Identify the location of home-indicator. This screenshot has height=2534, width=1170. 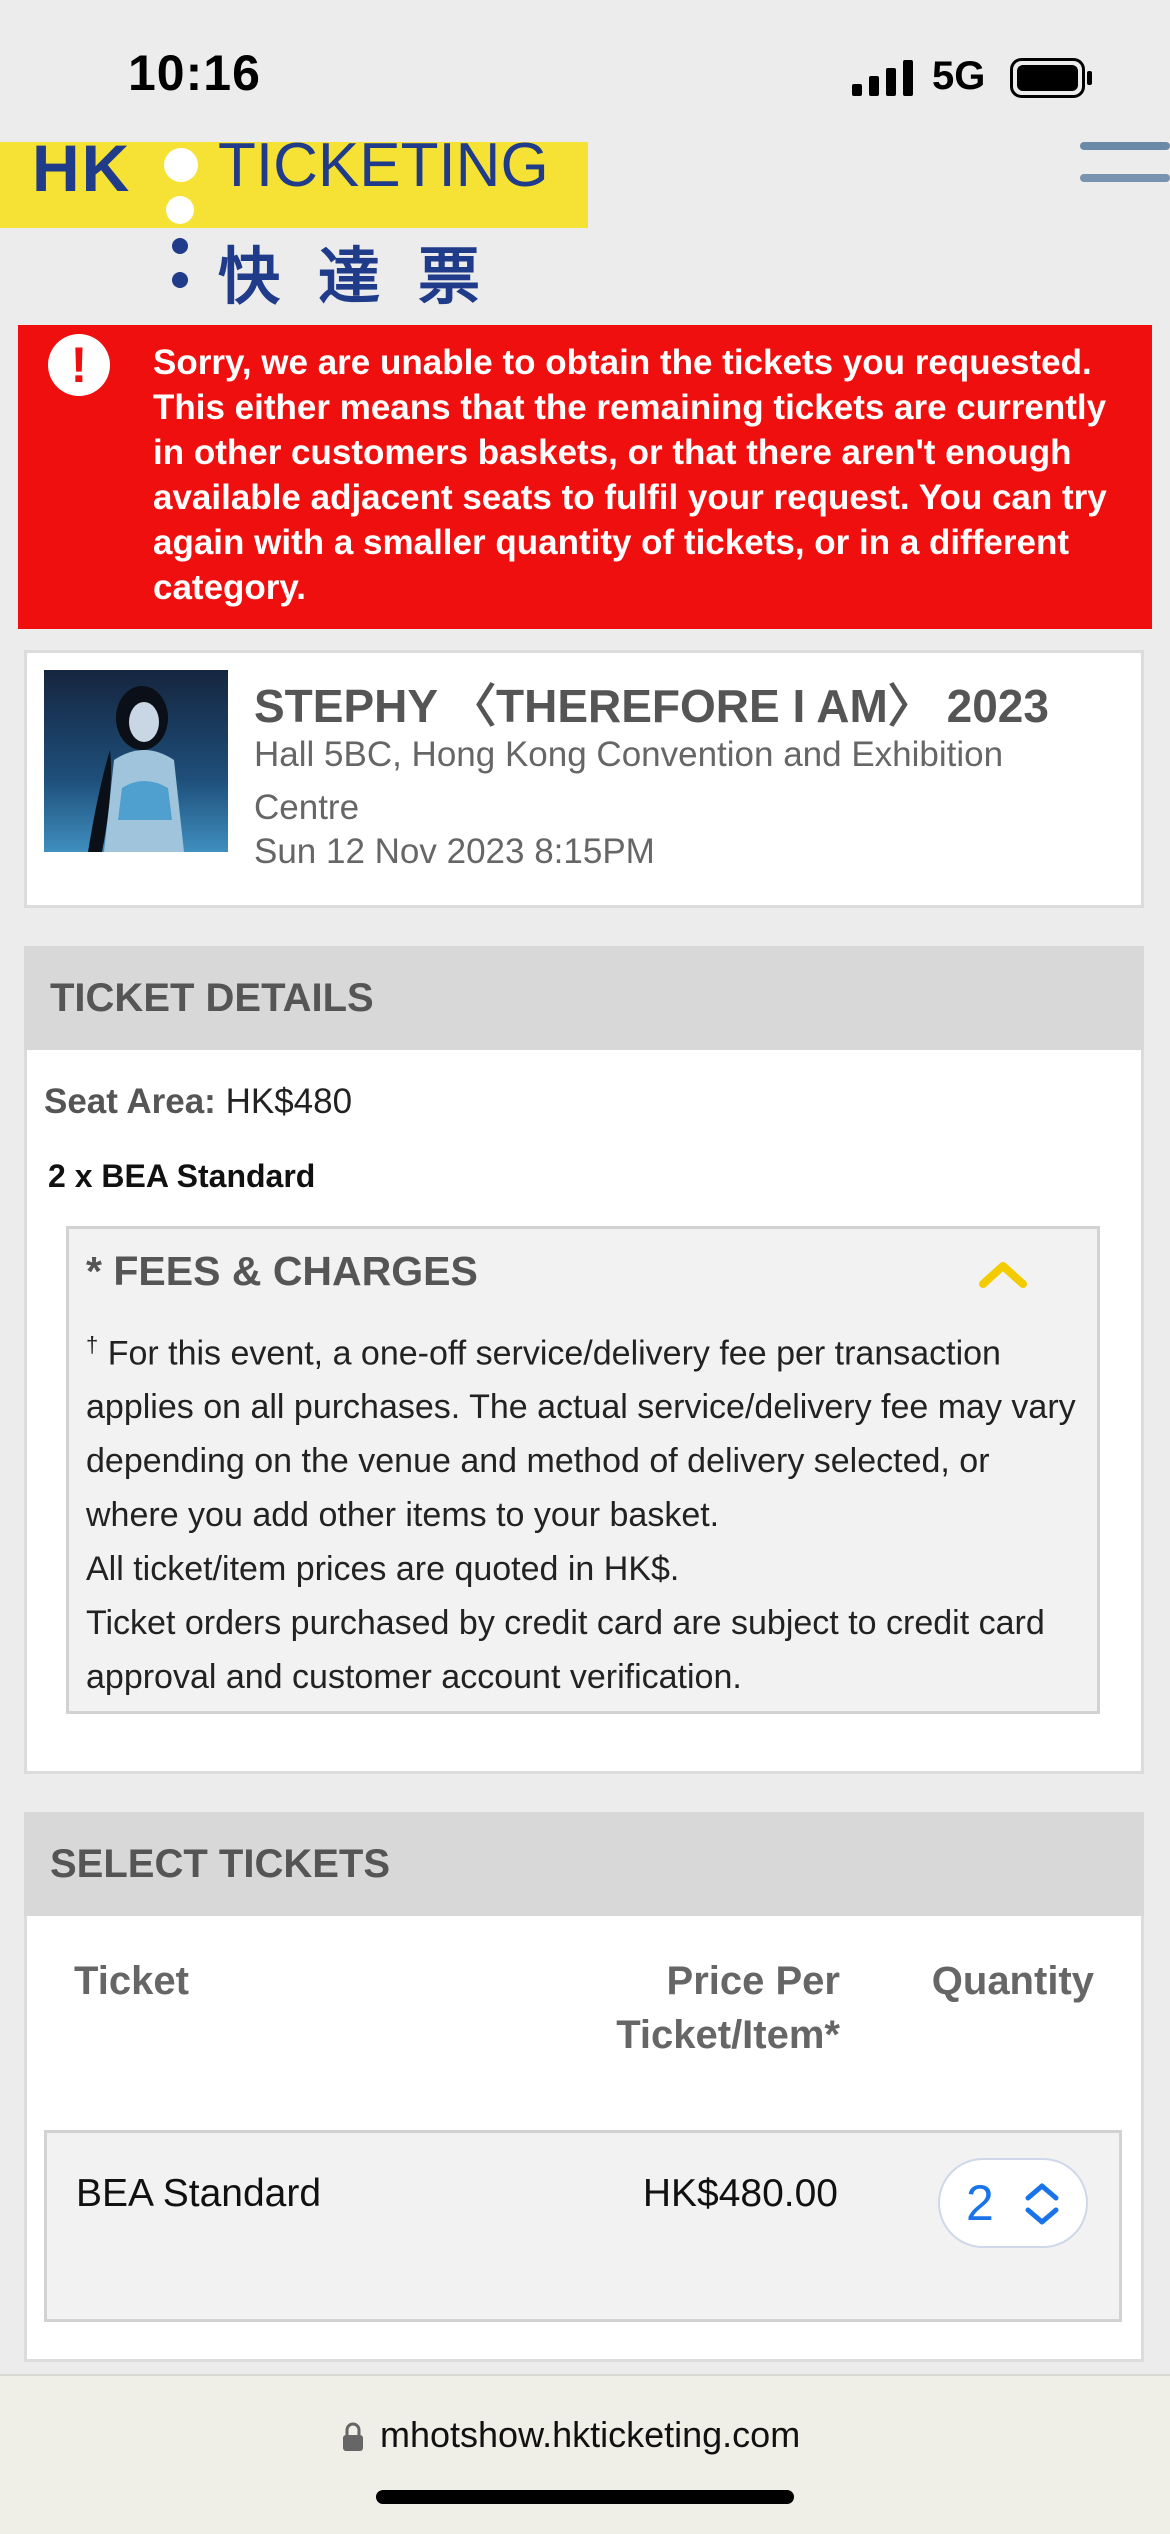
(585, 2497).